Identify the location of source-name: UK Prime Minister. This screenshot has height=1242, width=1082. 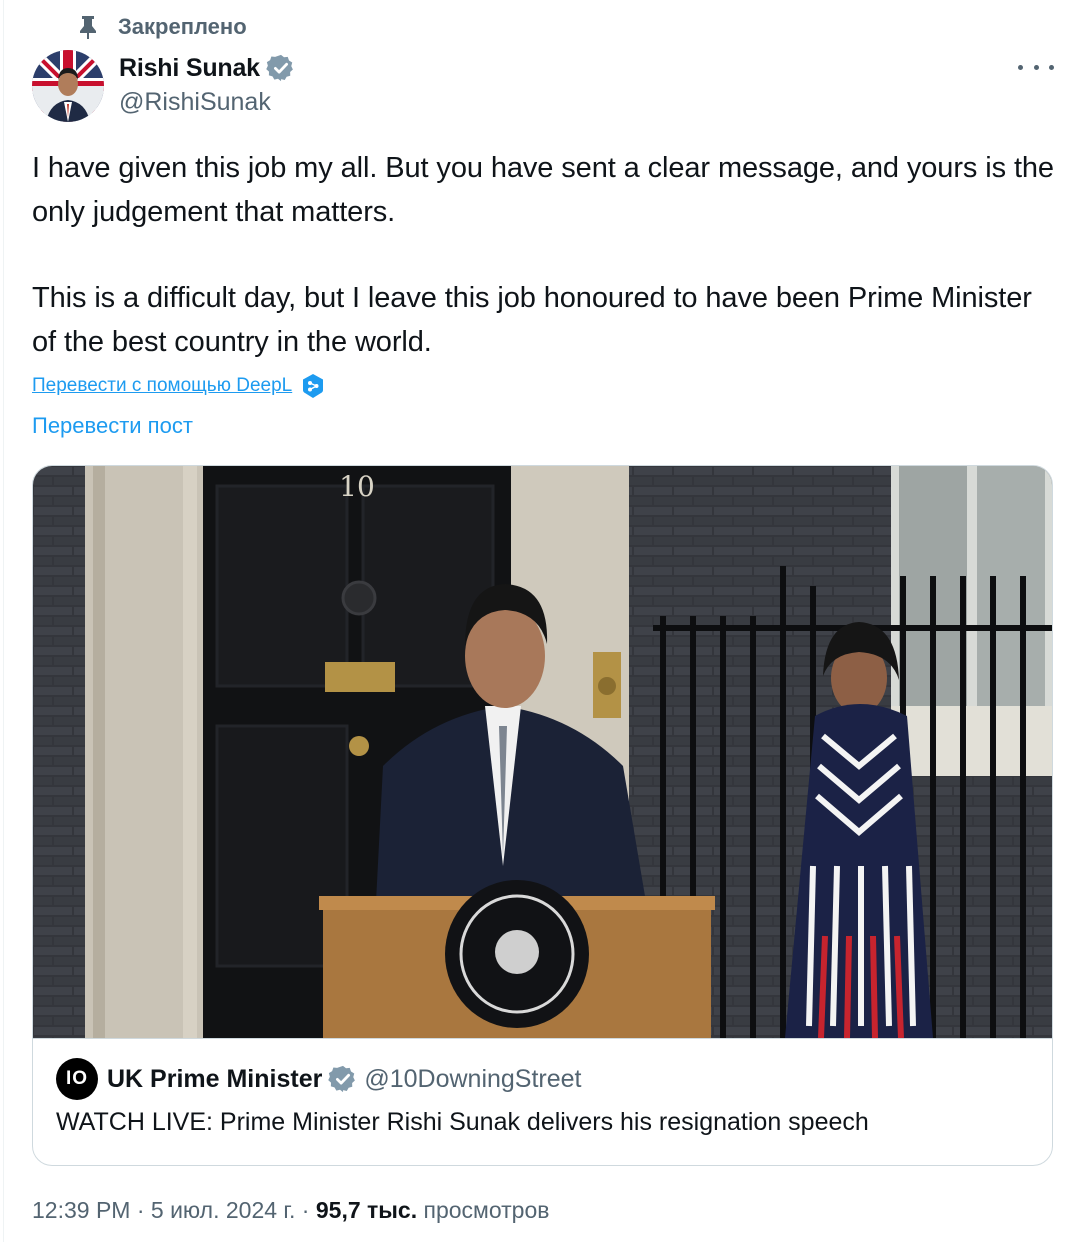
(214, 1079).